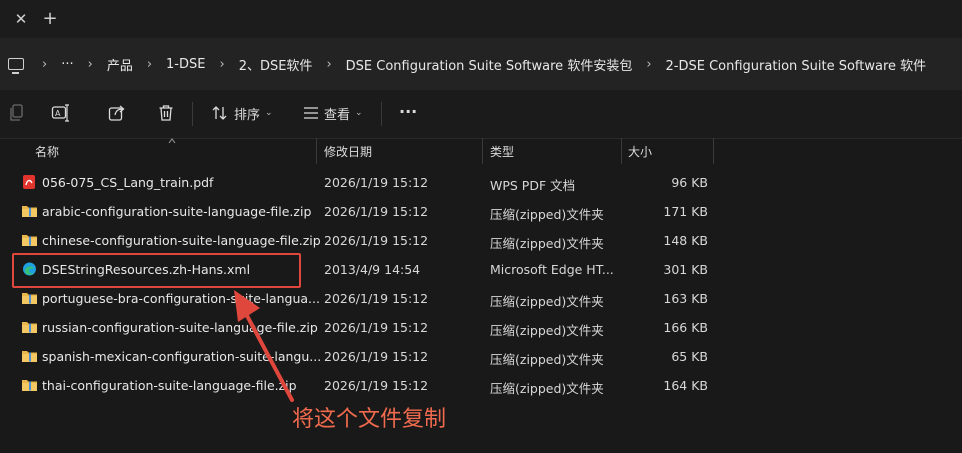  Describe the element at coordinates (247, 115) in the screenshot. I see `sort-label: 排序` at that location.